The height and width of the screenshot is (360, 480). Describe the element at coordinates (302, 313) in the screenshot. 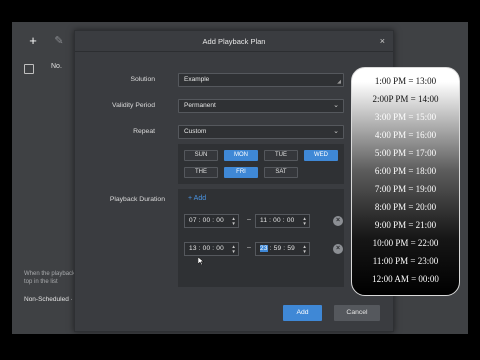

I see `add-button: Add` at that location.